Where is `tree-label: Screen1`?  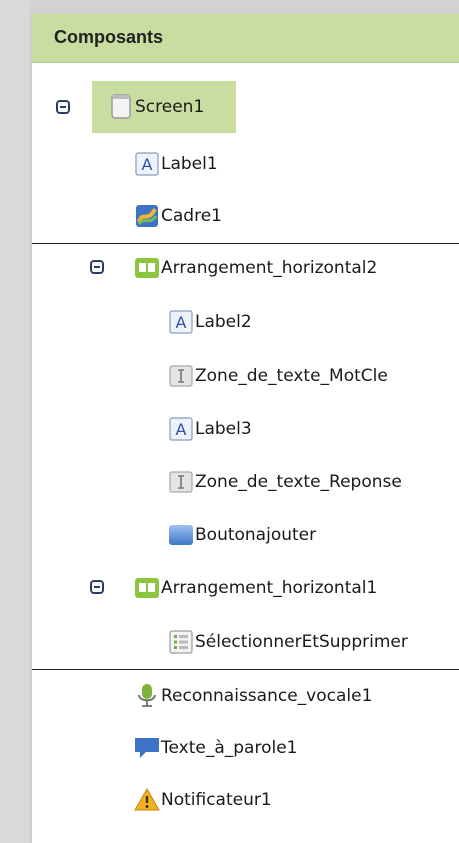
tree-label: Screen1 is located at coordinates (170, 107).